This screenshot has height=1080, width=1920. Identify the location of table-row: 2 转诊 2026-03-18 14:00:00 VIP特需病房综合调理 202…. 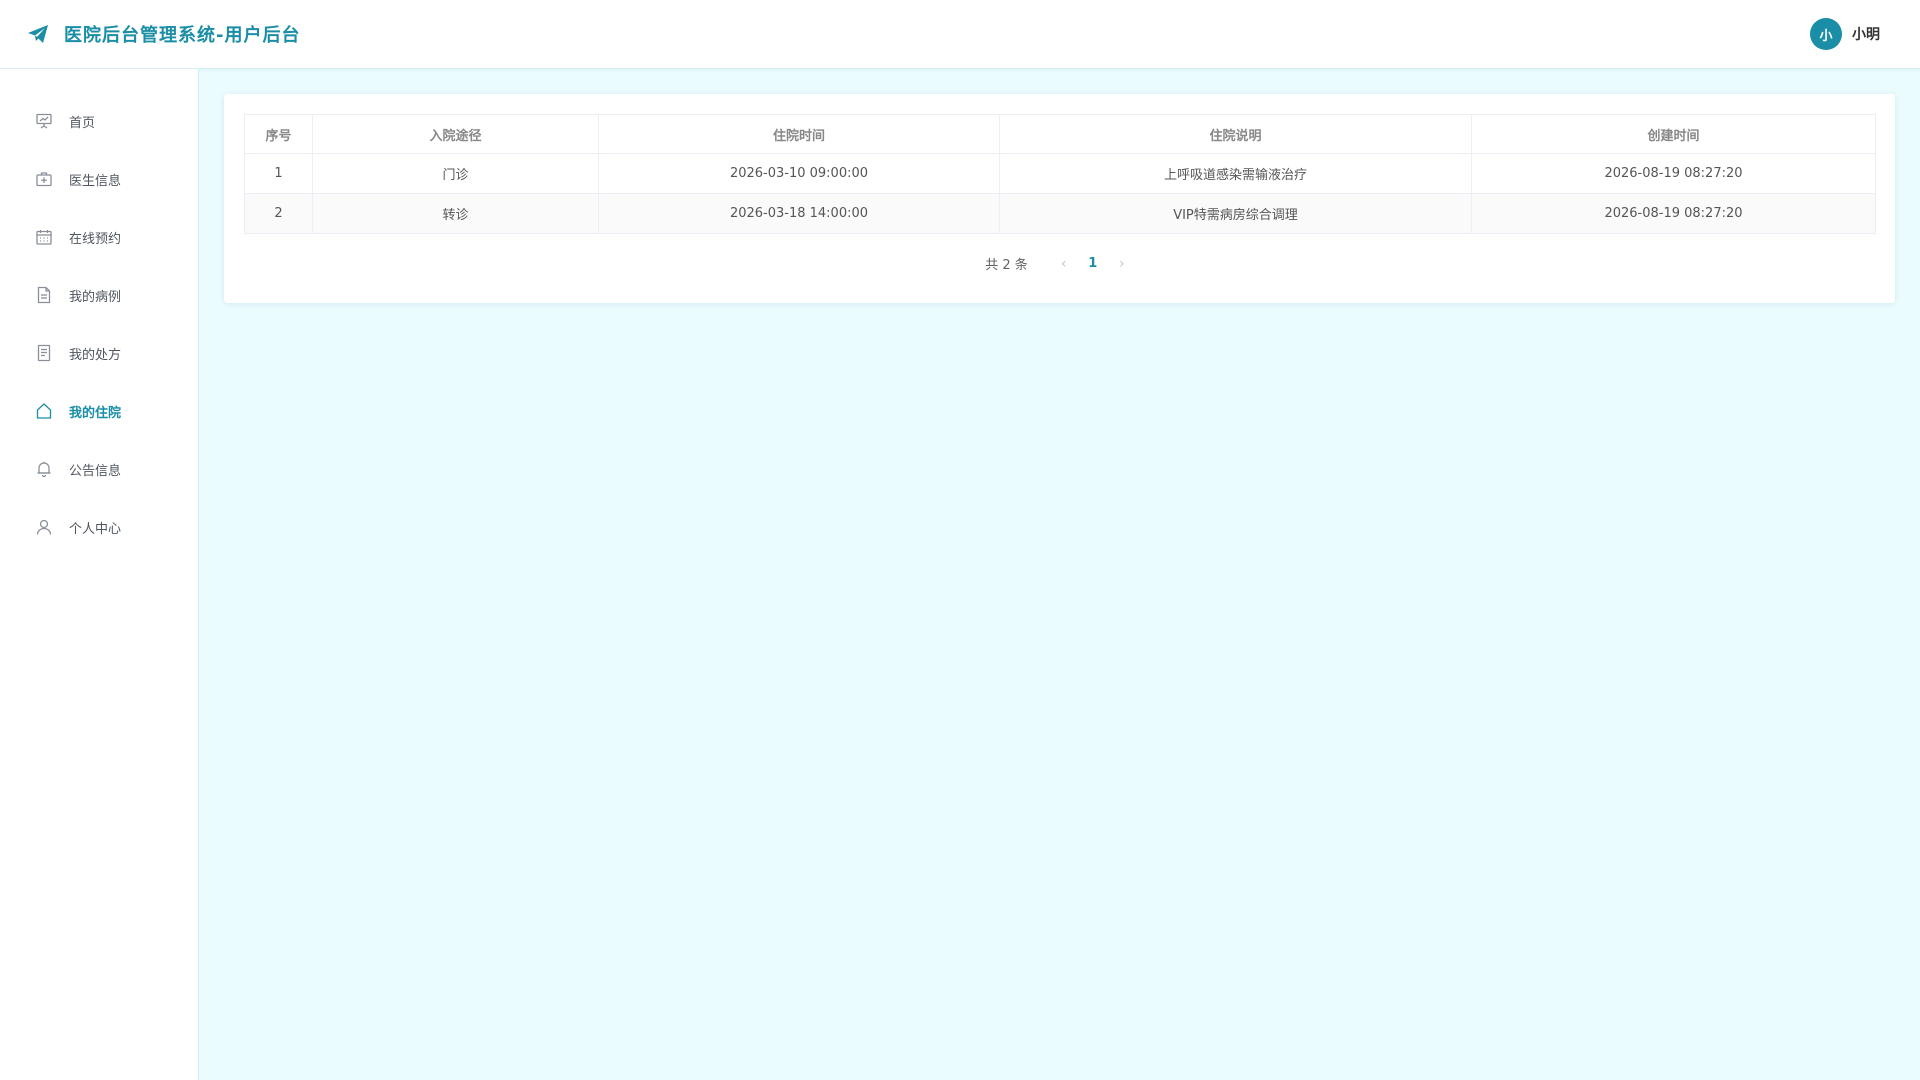
(1060, 213).